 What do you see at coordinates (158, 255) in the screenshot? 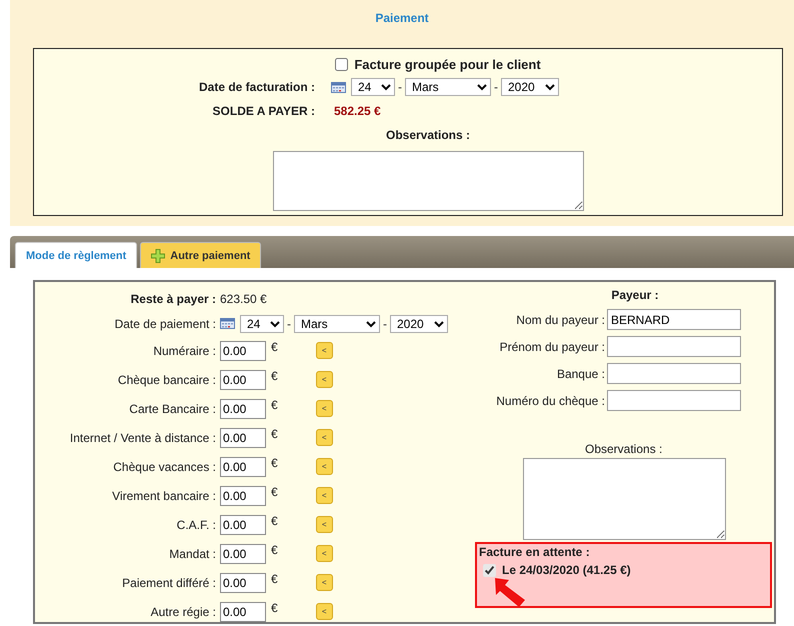
I see `plus-icon` at bounding box center [158, 255].